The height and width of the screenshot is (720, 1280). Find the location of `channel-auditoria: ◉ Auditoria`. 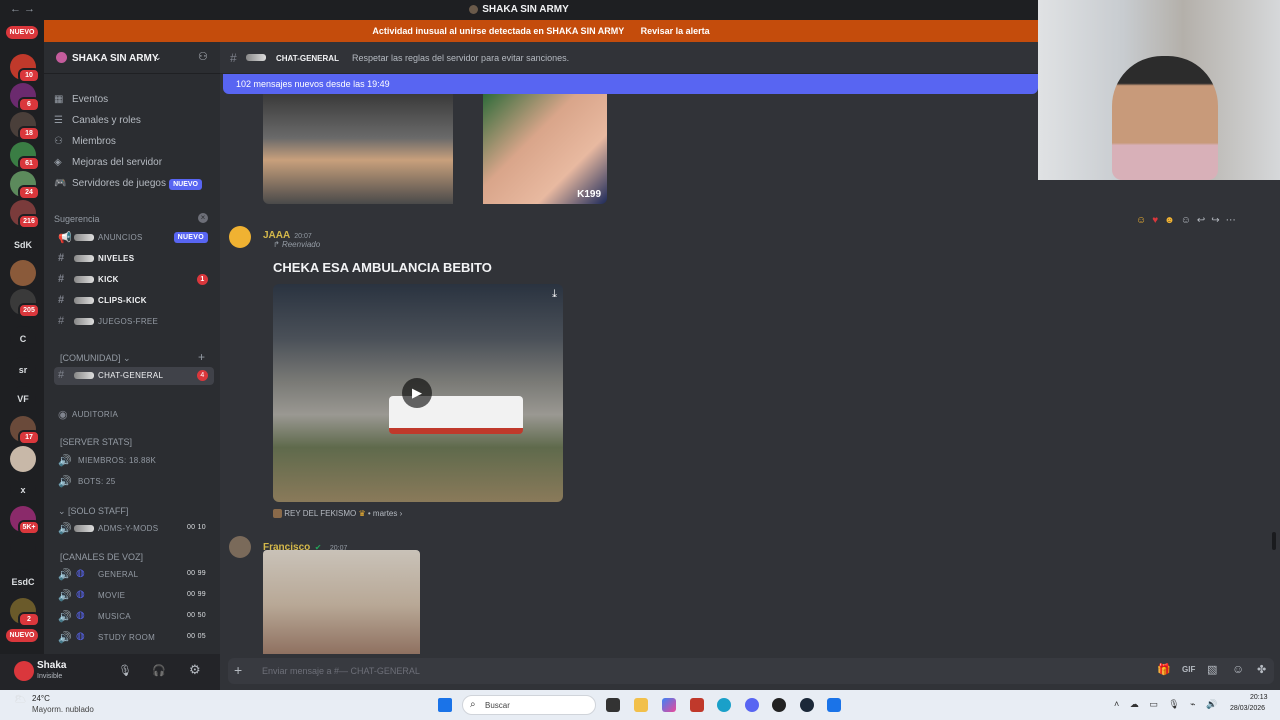

channel-auditoria: ◉ Auditoria is located at coordinates (134, 415).